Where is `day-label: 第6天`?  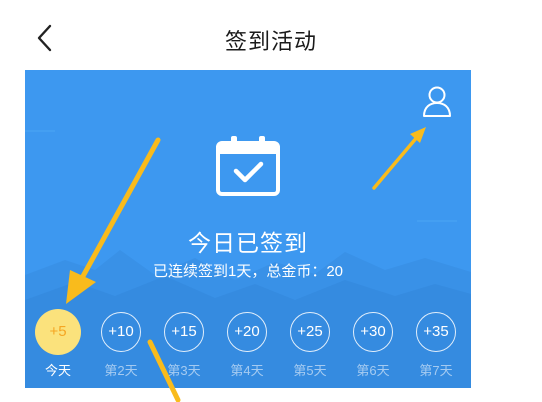
day-label: 第6天 is located at coordinates (373, 370).